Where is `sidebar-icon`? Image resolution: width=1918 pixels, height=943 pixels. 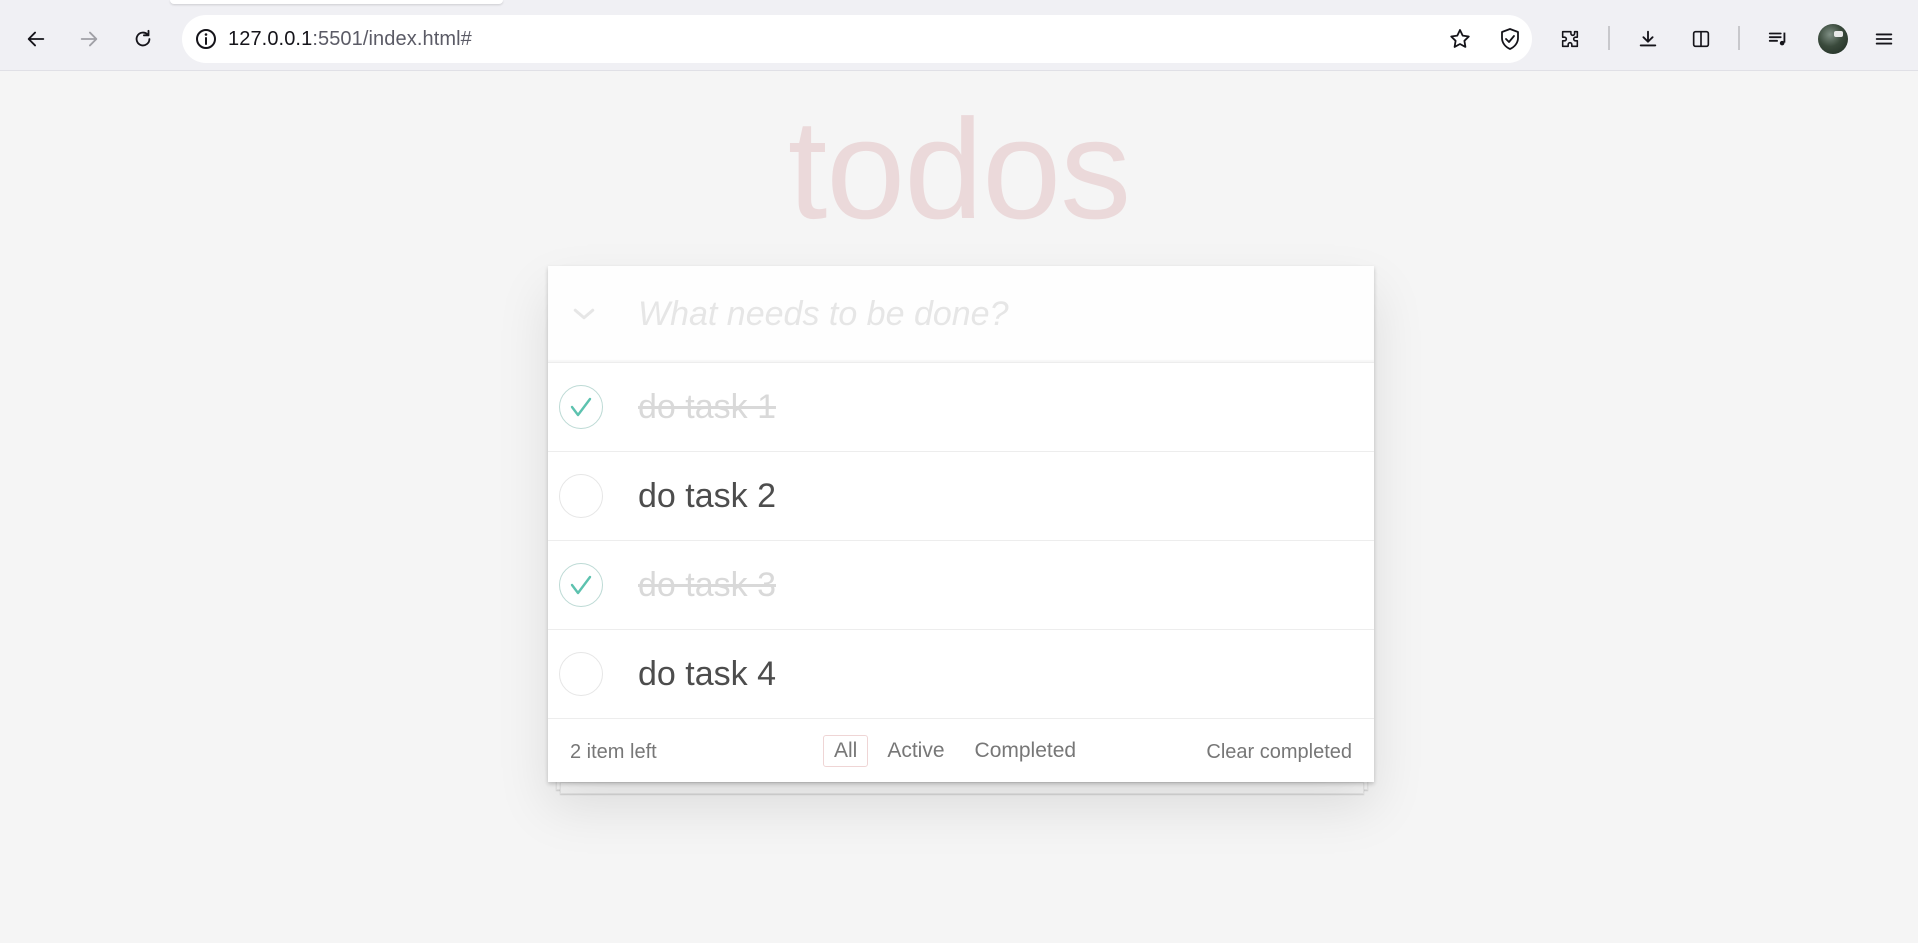 sidebar-icon is located at coordinates (1701, 39).